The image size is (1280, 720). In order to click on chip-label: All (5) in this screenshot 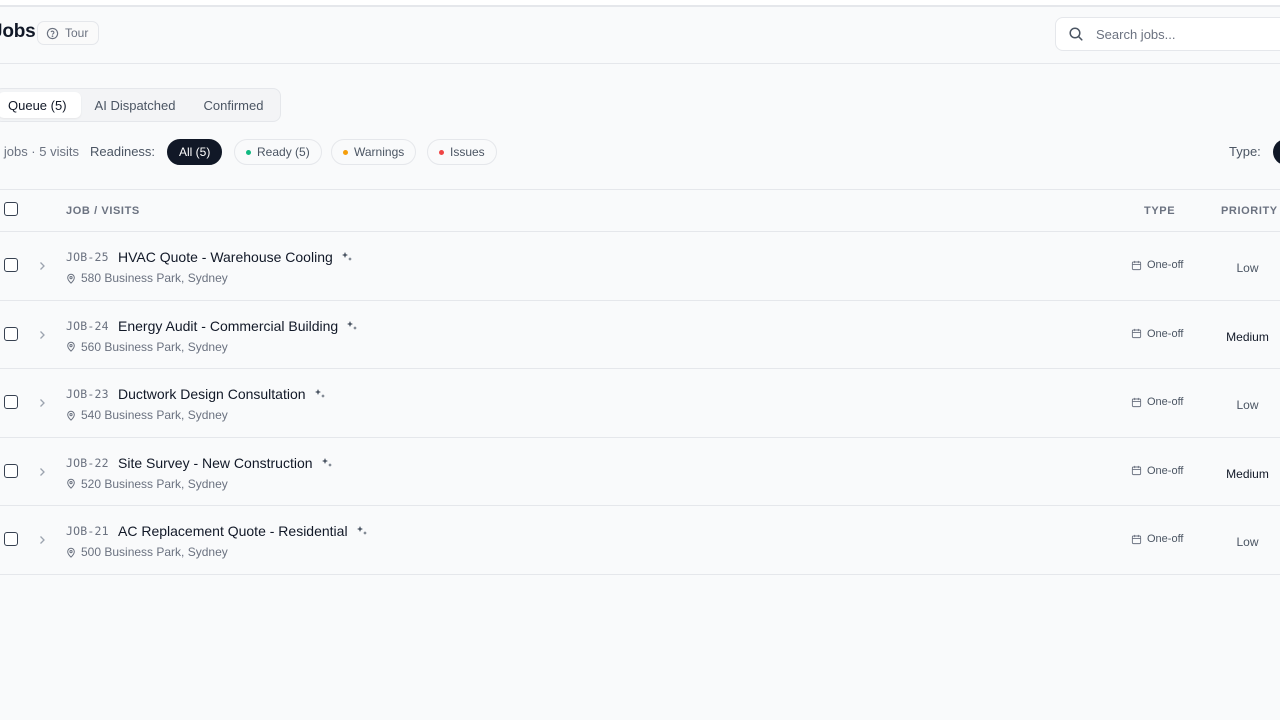, I will do `click(195, 152)`.